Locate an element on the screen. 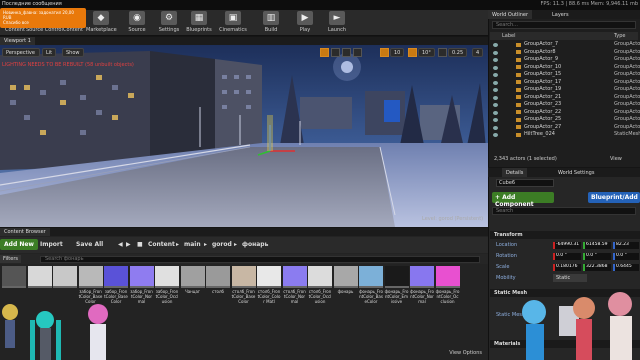 This screenshot has height=360, width=640. location-x: -64990.31 is located at coordinates (567, 245).